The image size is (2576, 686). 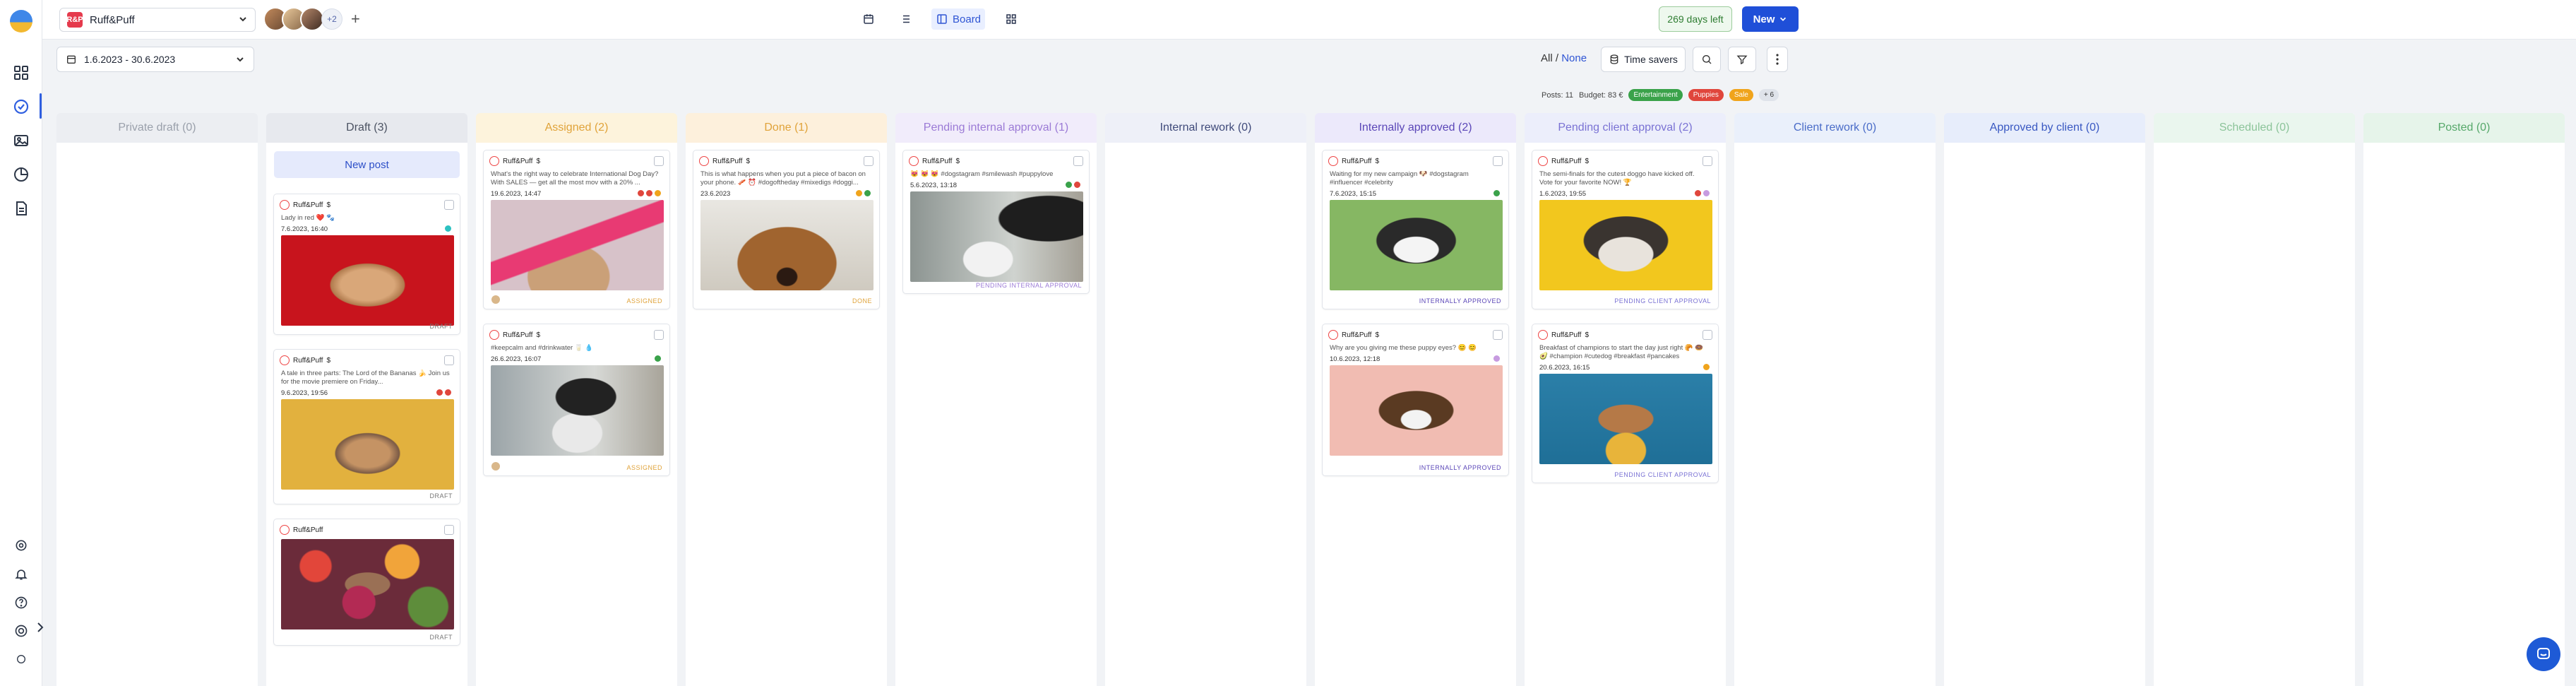 What do you see at coordinates (1706, 95) in the screenshot?
I see `tag-puppies: Puppies` at bounding box center [1706, 95].